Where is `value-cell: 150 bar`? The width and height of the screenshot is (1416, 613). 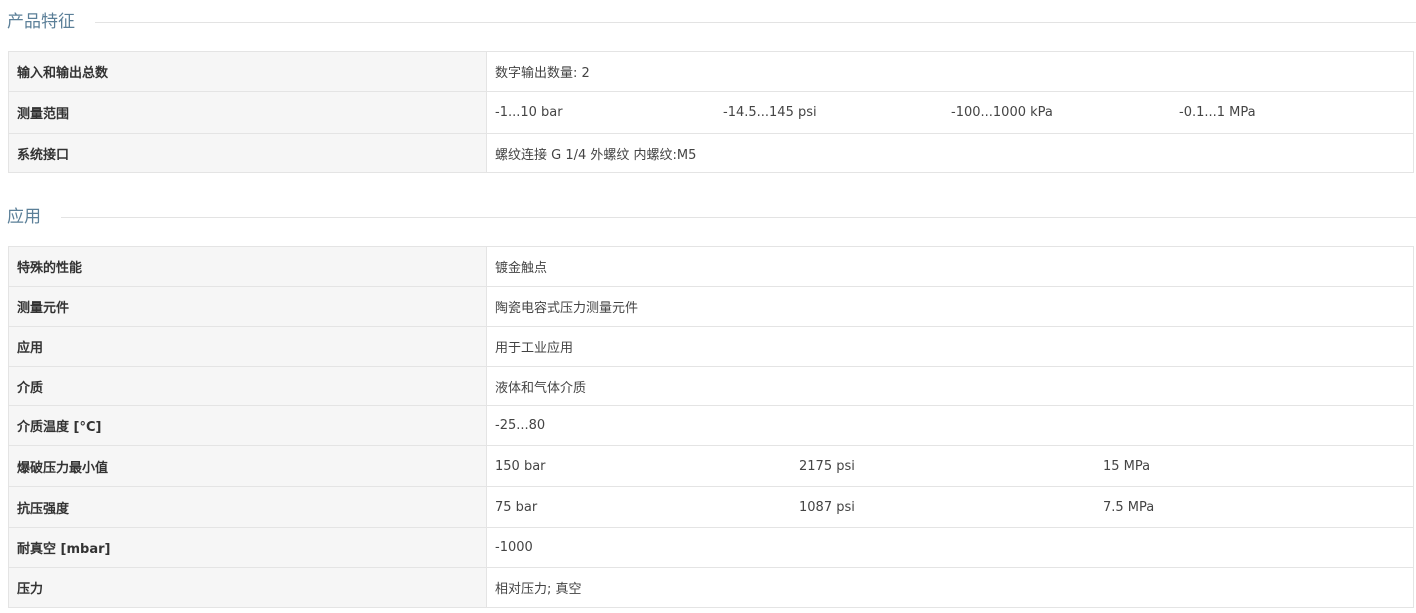 value-cell: 150 bar is located at coordinates (520, 466).